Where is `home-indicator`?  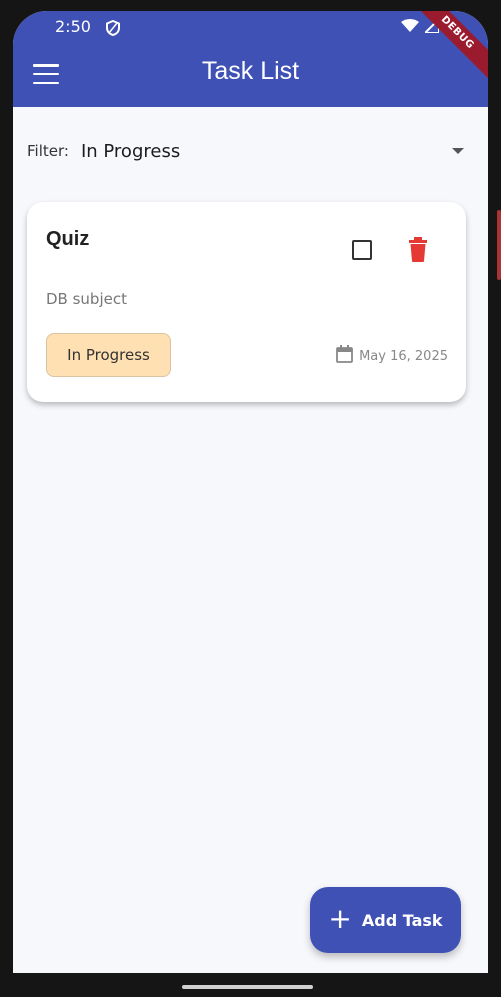 home-indicator is located at coordinates (247, 987).